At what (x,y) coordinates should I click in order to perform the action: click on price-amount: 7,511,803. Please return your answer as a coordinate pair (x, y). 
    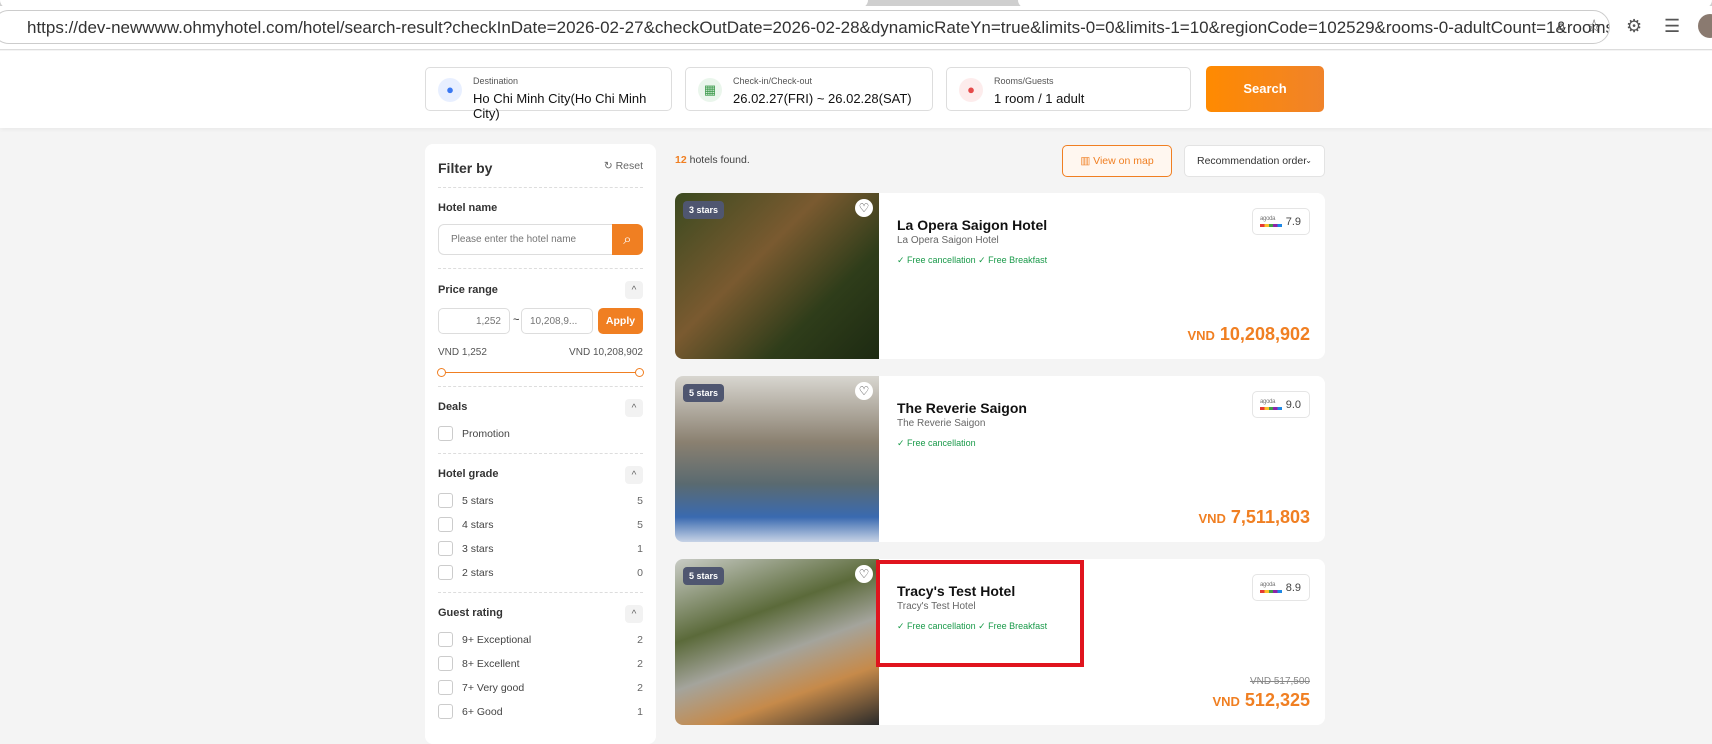
    Looking at the image, I should click on (1270, 517).